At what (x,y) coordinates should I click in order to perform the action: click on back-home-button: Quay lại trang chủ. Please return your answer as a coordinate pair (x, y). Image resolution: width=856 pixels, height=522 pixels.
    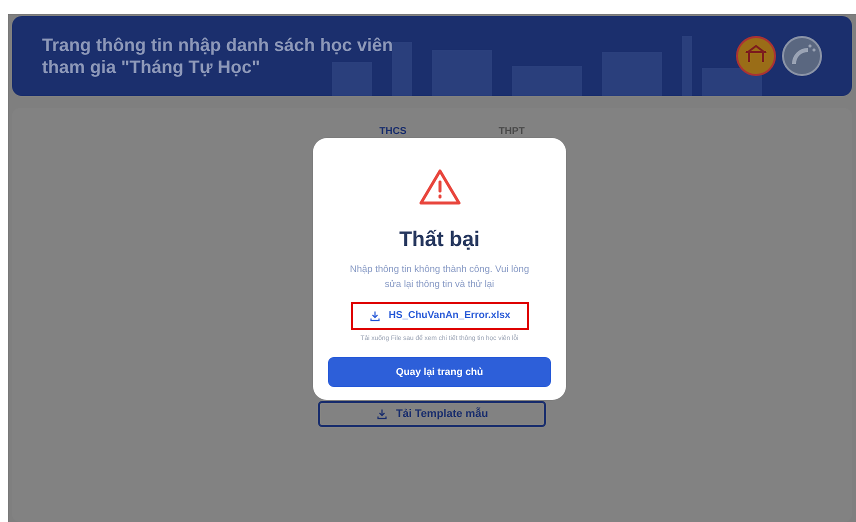
    Looking at the image, I should click on (439, 372).